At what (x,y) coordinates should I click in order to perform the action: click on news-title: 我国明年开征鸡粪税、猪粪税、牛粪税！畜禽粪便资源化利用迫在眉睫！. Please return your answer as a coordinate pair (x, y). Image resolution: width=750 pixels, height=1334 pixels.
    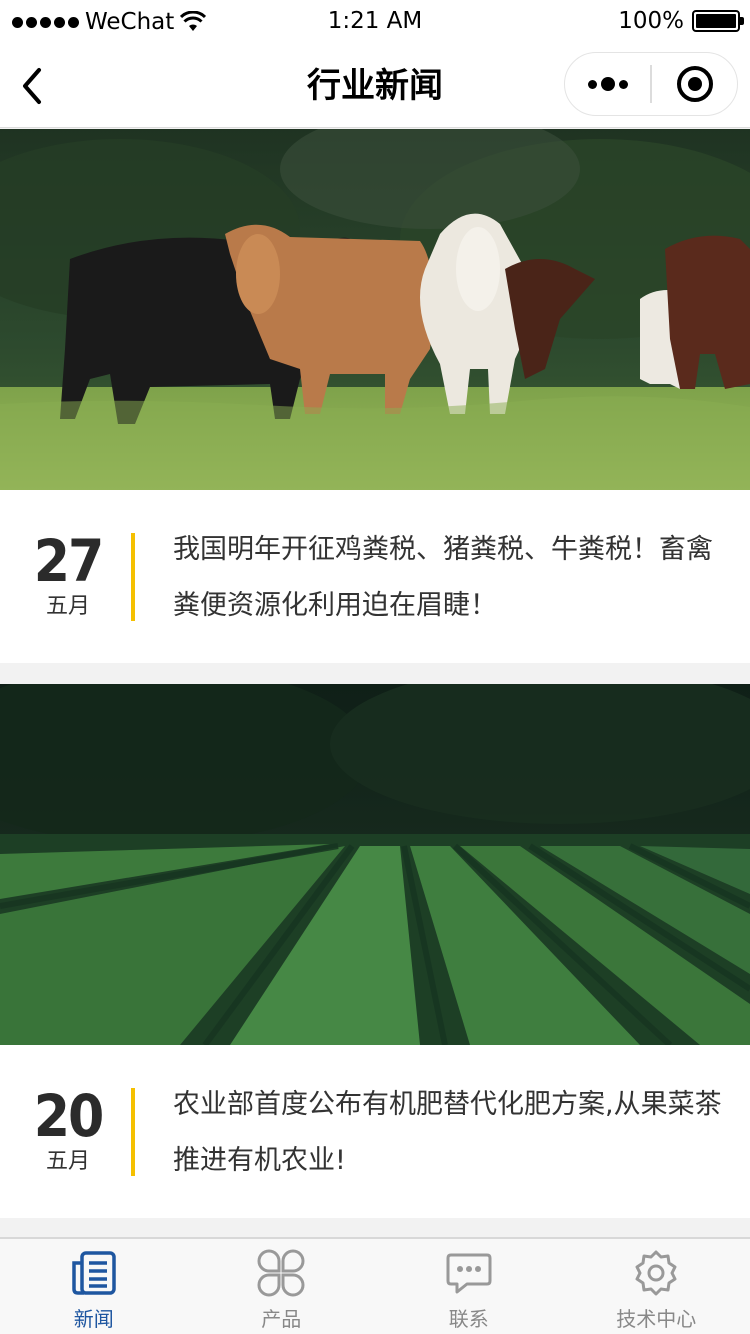
    Looking at the image, I should click on (448, 578).